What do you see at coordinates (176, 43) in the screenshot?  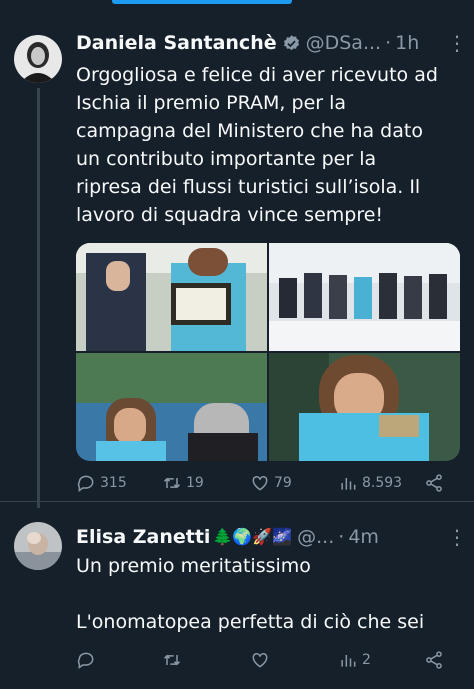 I see `author-name: Daniela Santanchè` at bounding box center [176, 43].